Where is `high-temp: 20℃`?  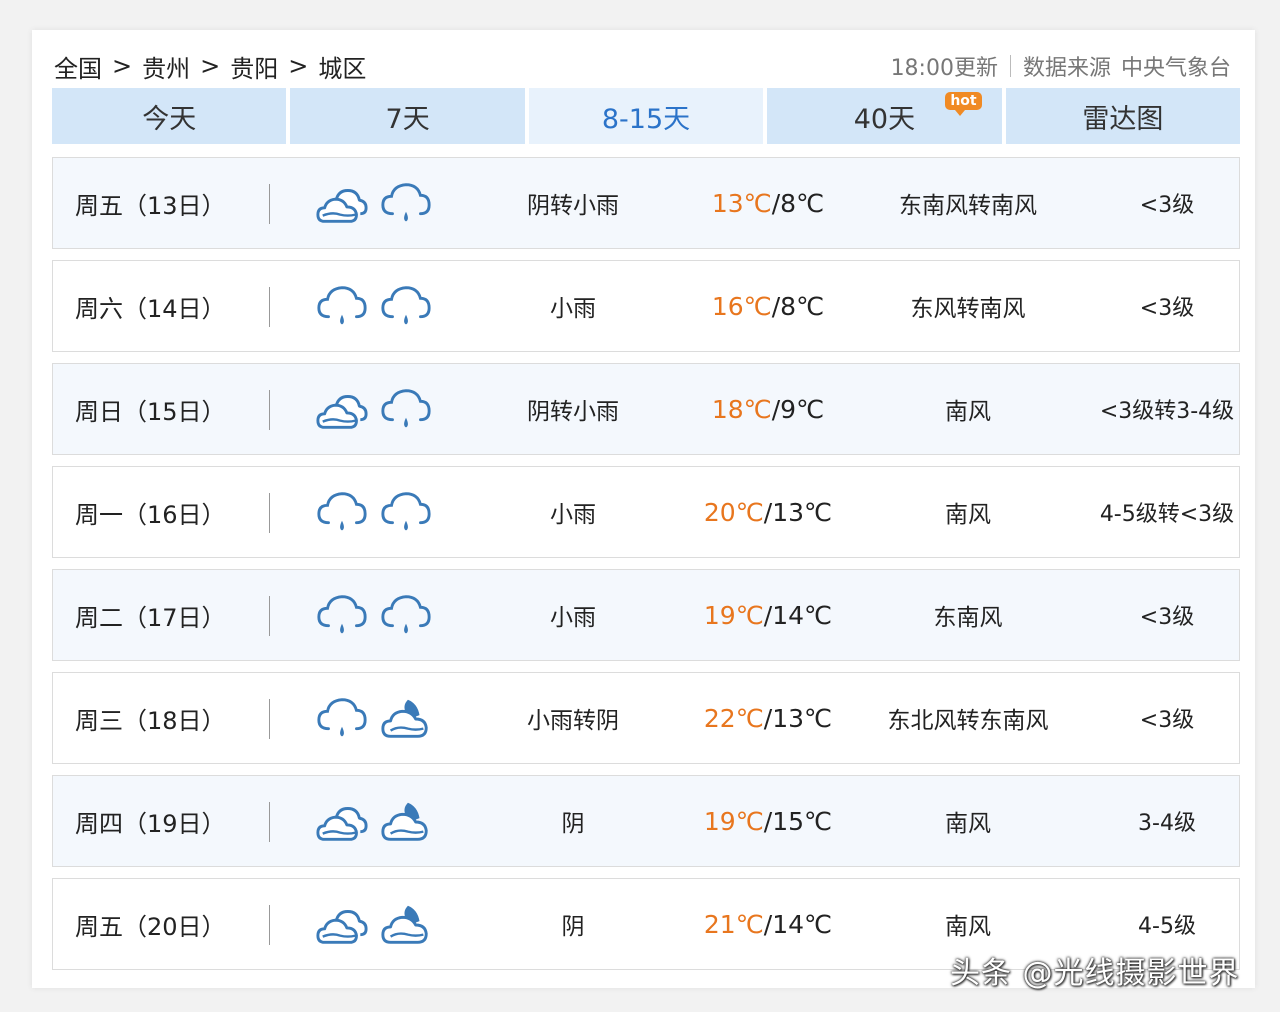
high-temp: 20℃ is located at coordinates (733, 512).